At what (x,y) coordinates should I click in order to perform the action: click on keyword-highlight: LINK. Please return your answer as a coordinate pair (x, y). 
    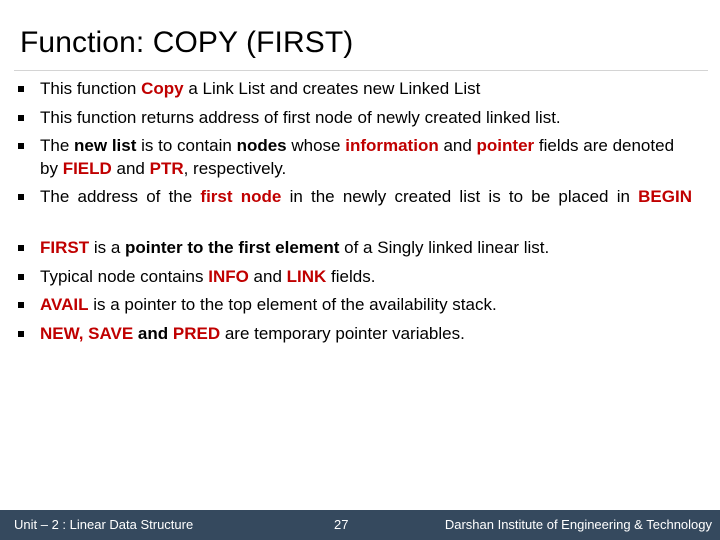
    Looking at the image, I should click on (306, 276).